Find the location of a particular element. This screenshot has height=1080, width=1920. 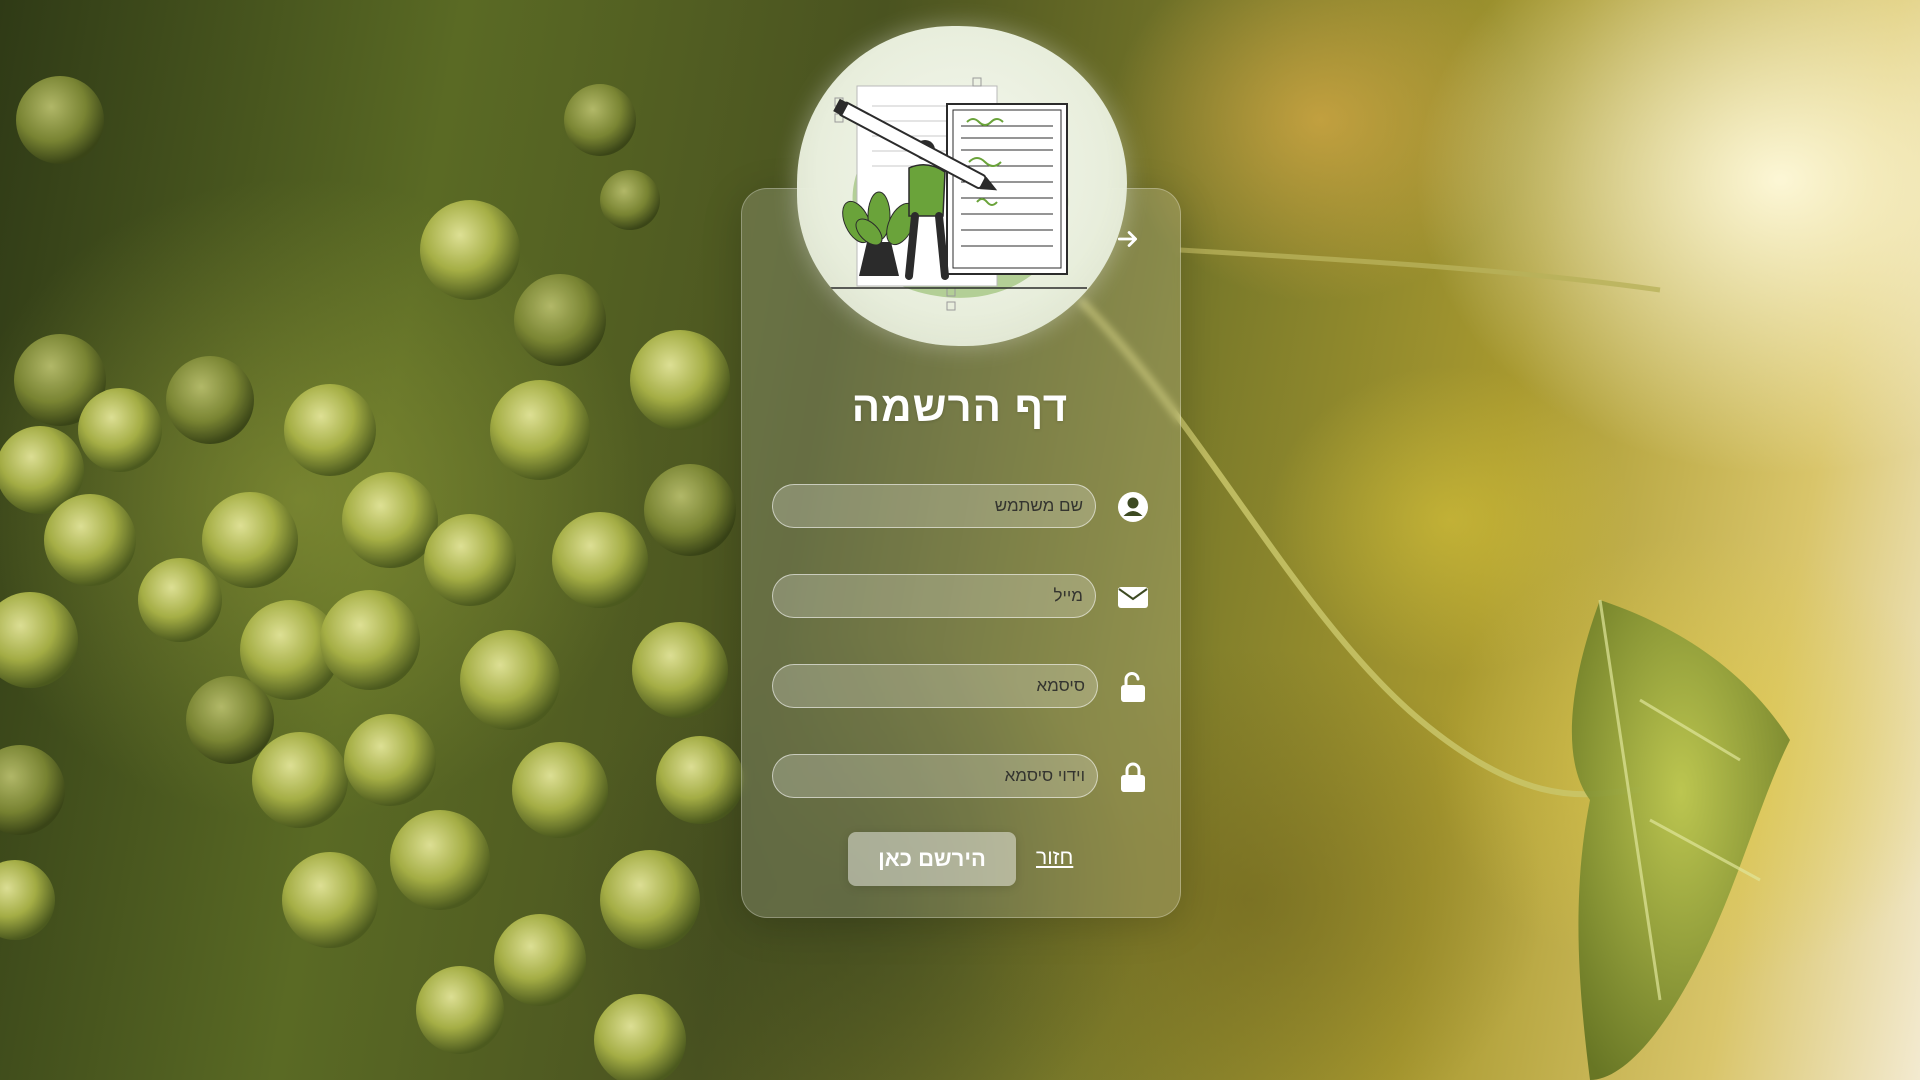

lock-icon is located at coordinates (1133, 777).